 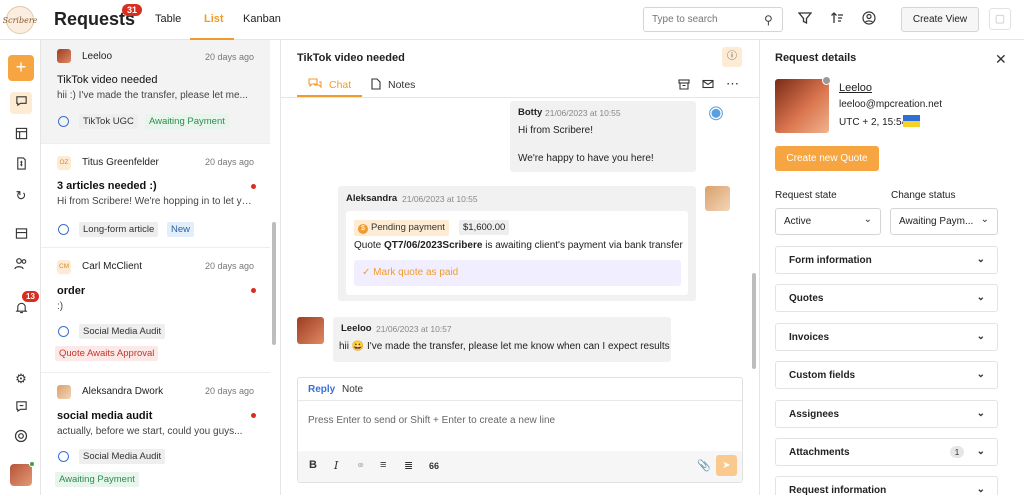 I want to click on user-avatar, so click(x=21, y=475).